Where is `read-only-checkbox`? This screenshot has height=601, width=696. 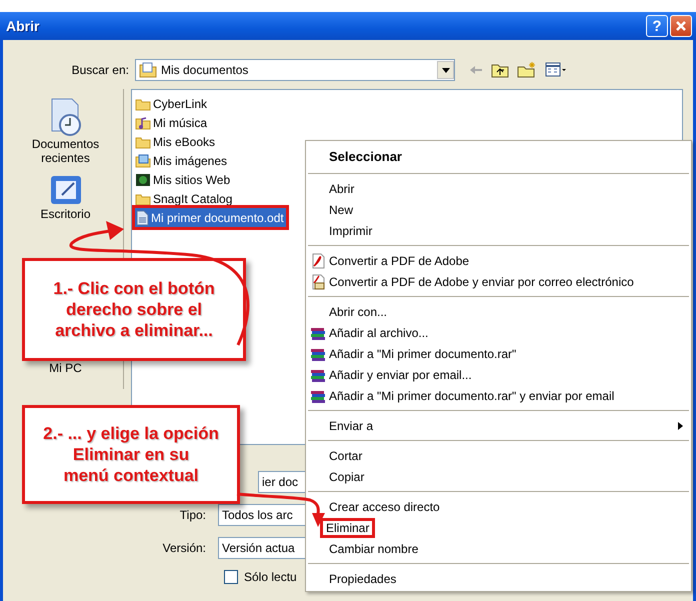
read-only-checkbox is located at coordinates (231, 577).